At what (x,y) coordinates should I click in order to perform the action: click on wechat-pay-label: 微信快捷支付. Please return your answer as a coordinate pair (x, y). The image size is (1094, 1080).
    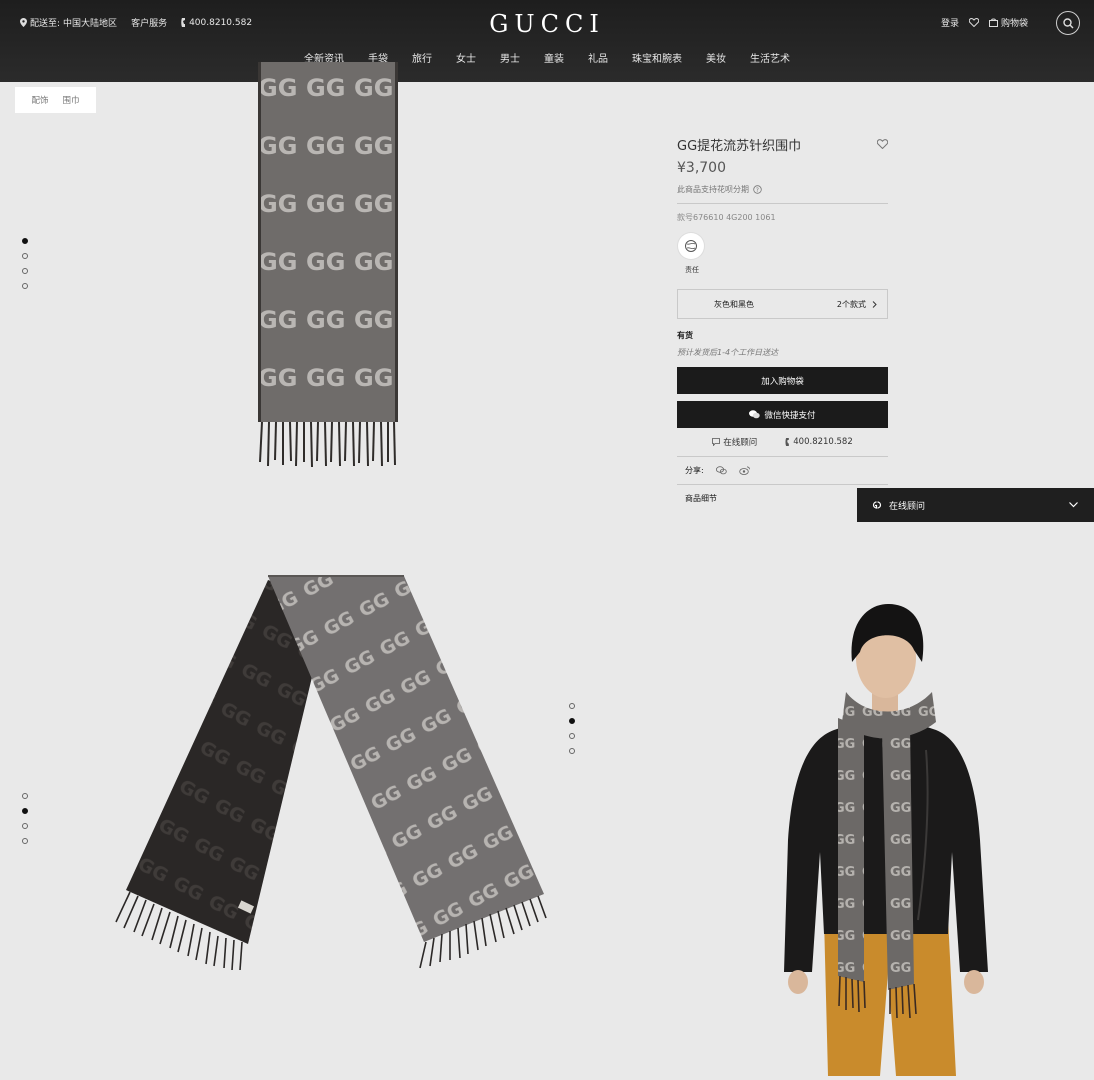
    Looking at the image, I should click on (790, 415).